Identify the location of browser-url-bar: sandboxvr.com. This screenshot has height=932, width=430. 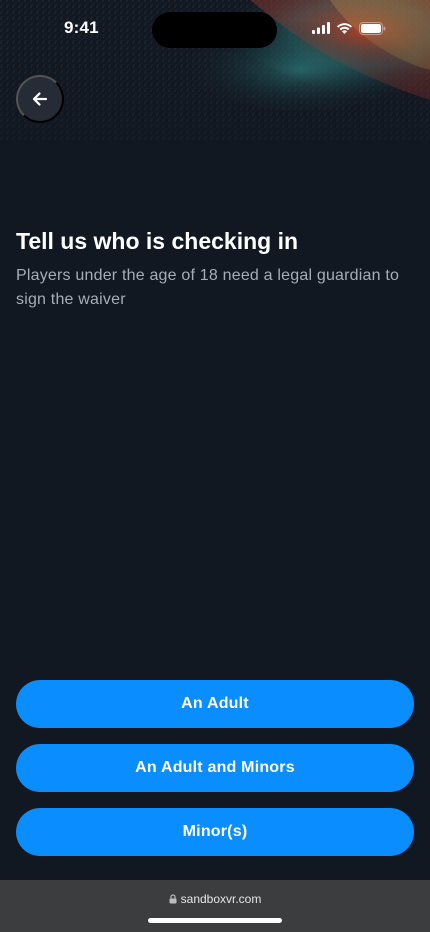
(215, 906).